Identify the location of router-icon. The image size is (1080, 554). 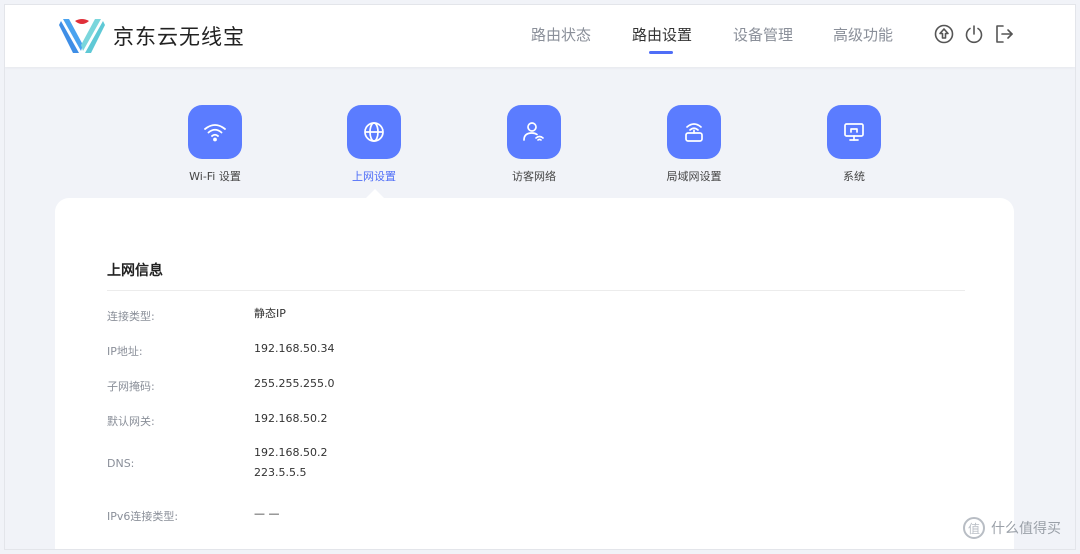
(694, 132).